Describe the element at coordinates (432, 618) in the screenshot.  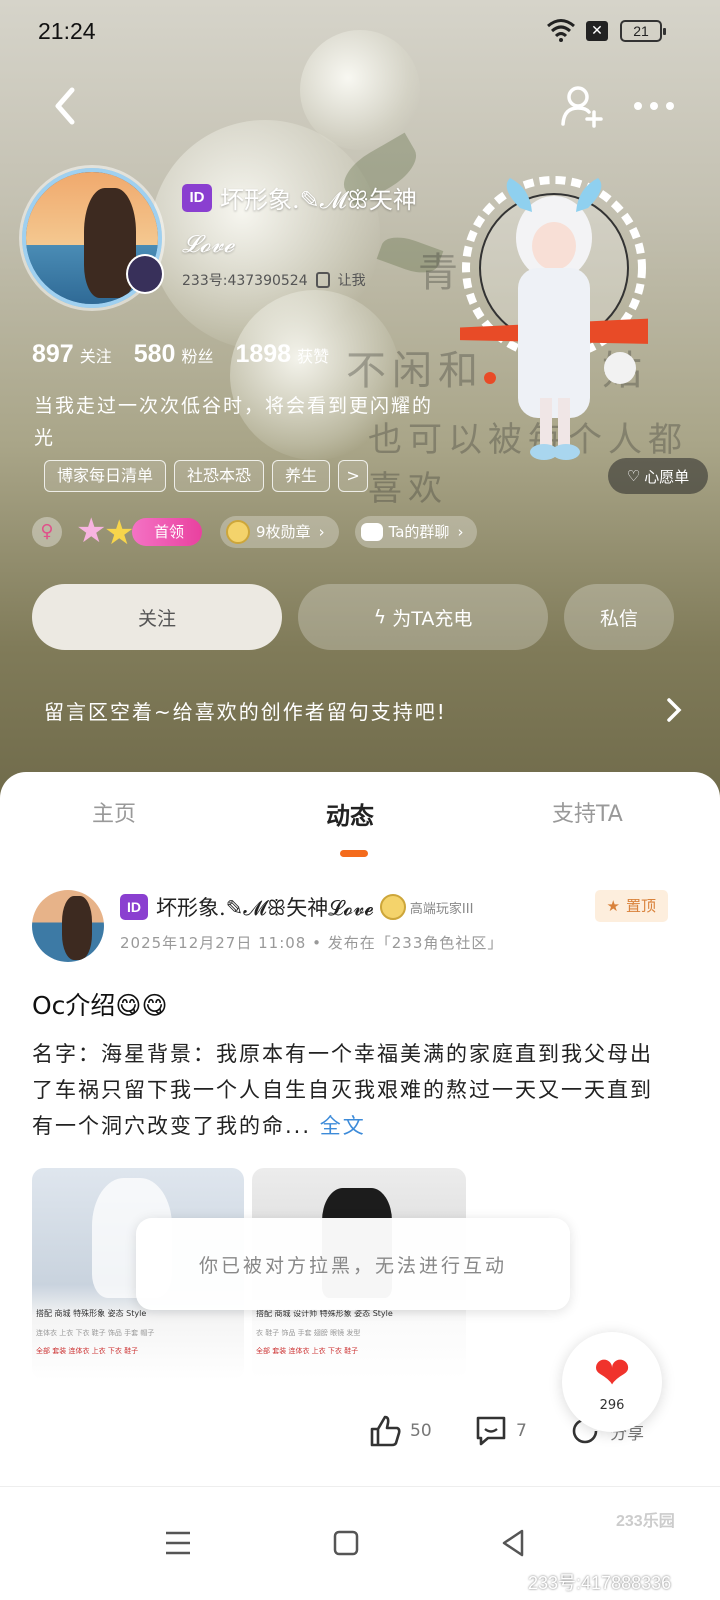
I see `charge-label: 为TA充电` at that location.